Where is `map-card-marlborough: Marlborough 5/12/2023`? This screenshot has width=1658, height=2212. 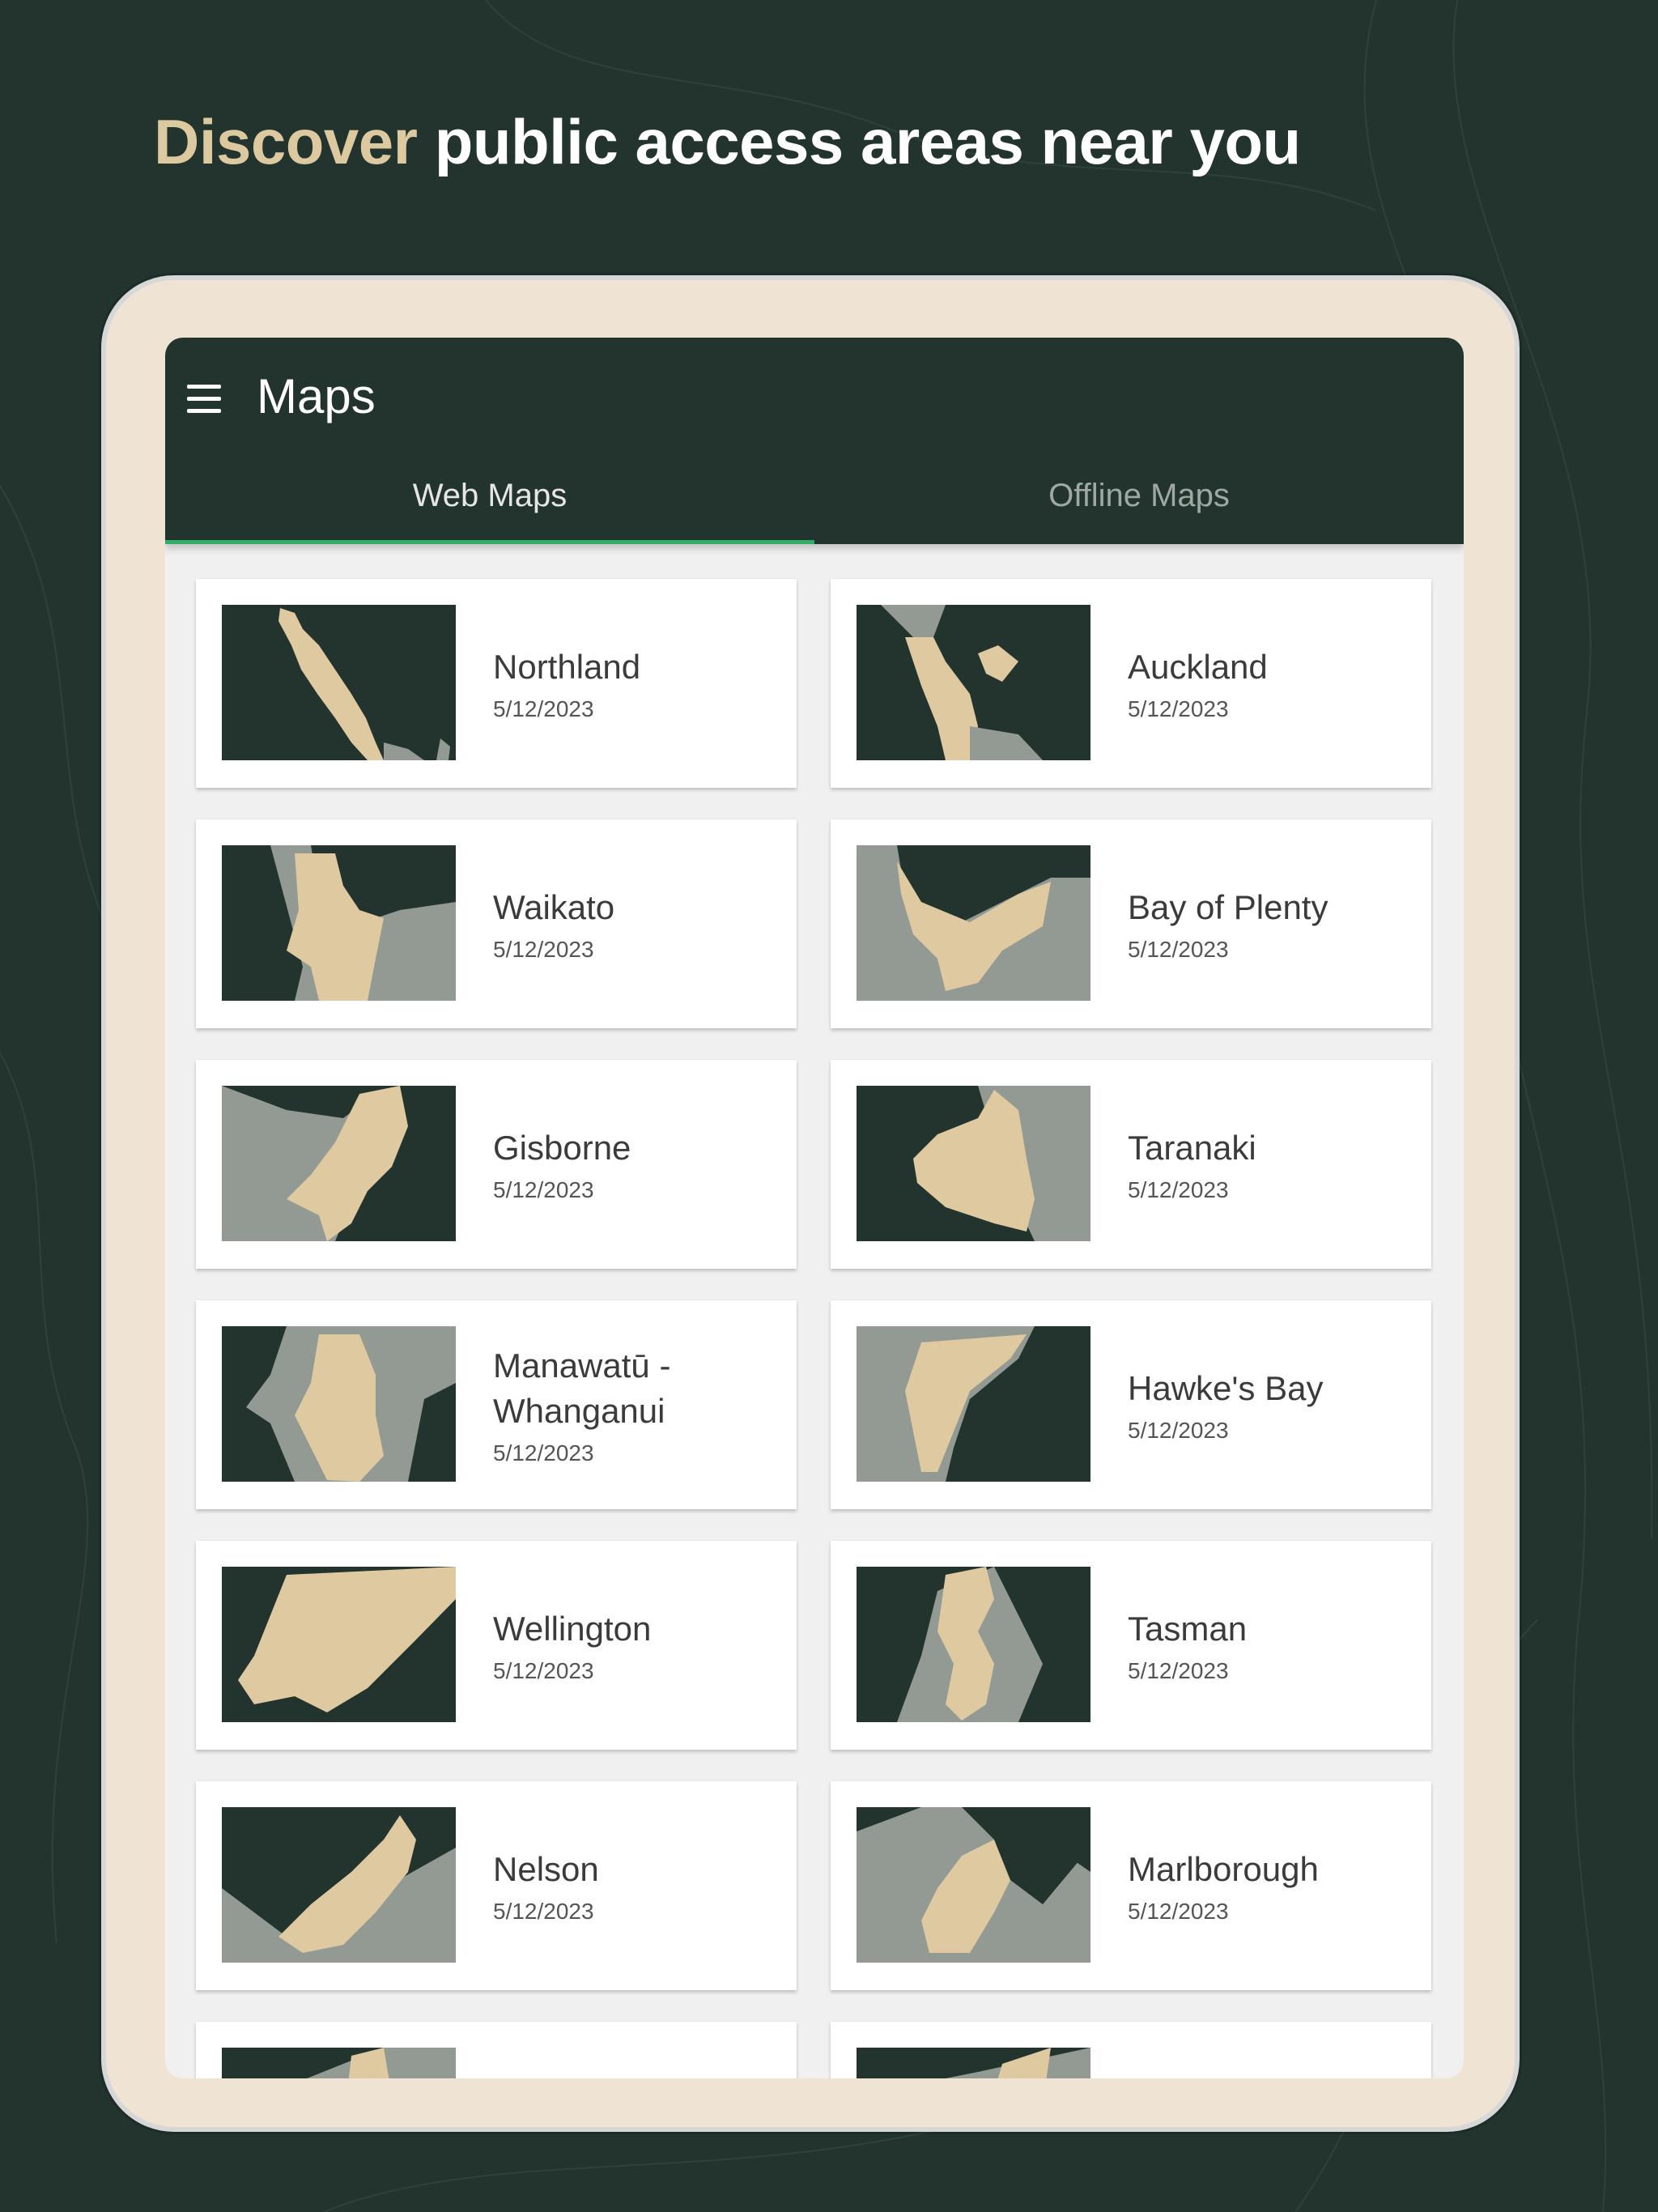
map-card-marlborough: Marlborough 5/12/2023 is located at coordinates (1131, 1886).